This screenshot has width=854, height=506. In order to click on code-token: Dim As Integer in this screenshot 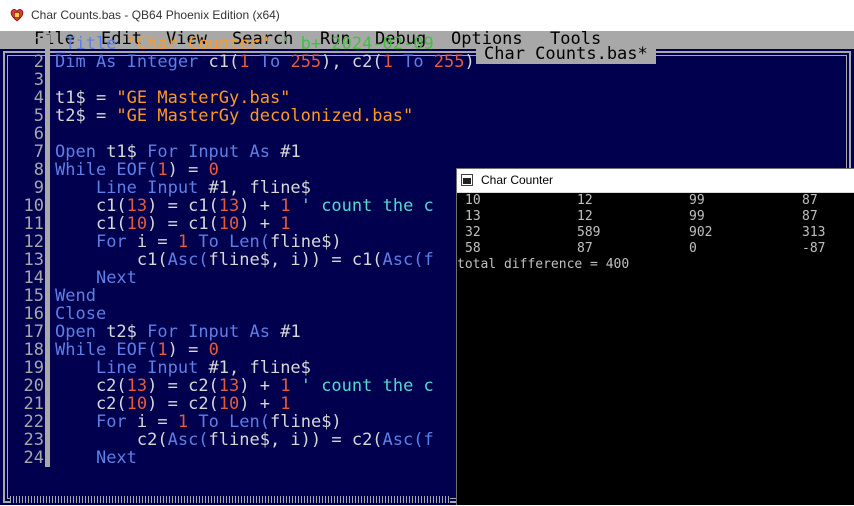, I will do `click(132, 62)`.